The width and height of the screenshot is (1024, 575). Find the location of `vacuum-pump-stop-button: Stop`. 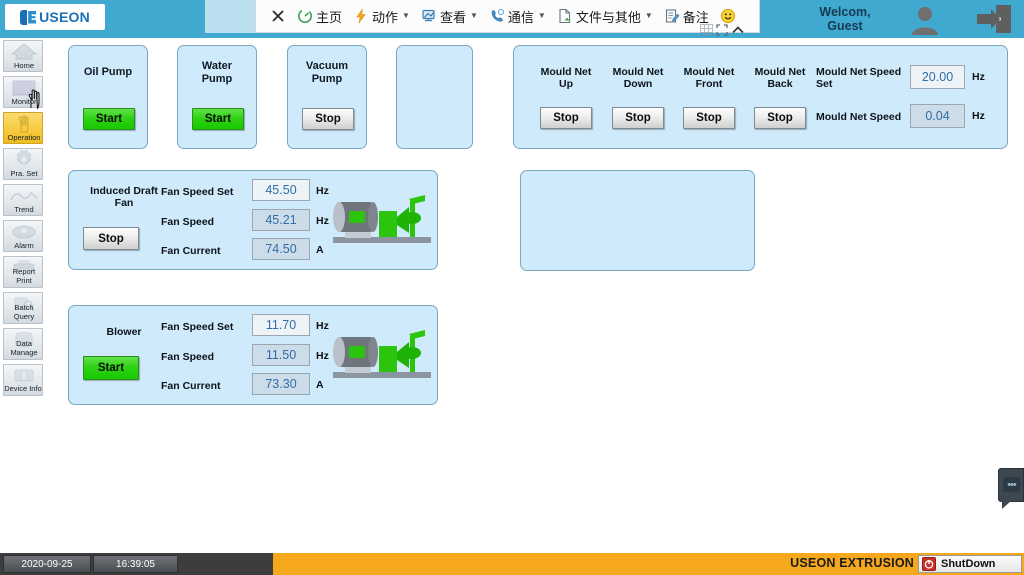

vacuum-pump-stop-button: Stop is located at coordinates (328, 119).